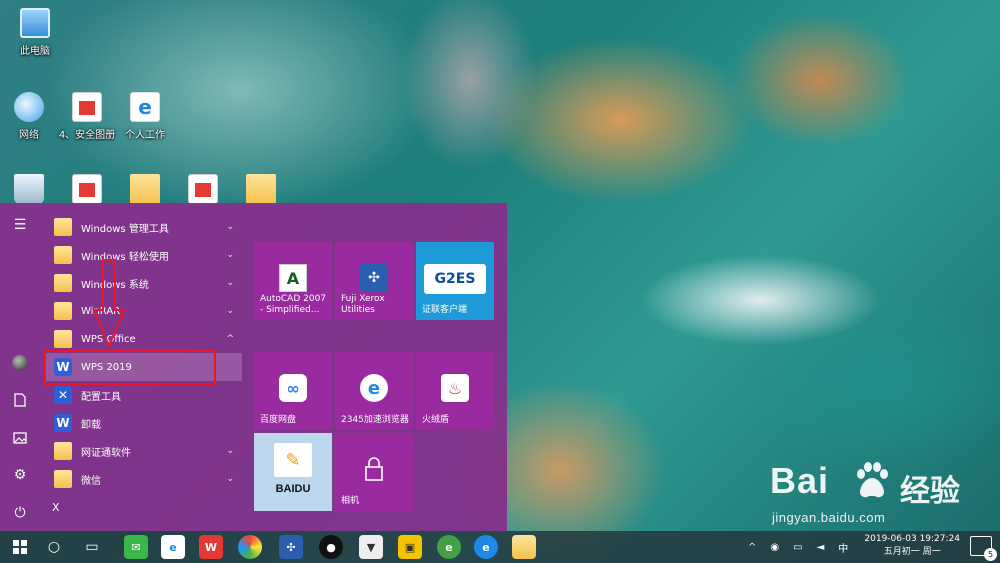 The height and width of the screenshot is (563, 1000). I want to click on app-list-item-windows-ease-of-access: Windows 轻松使用 ⌄, so click(144, 255).